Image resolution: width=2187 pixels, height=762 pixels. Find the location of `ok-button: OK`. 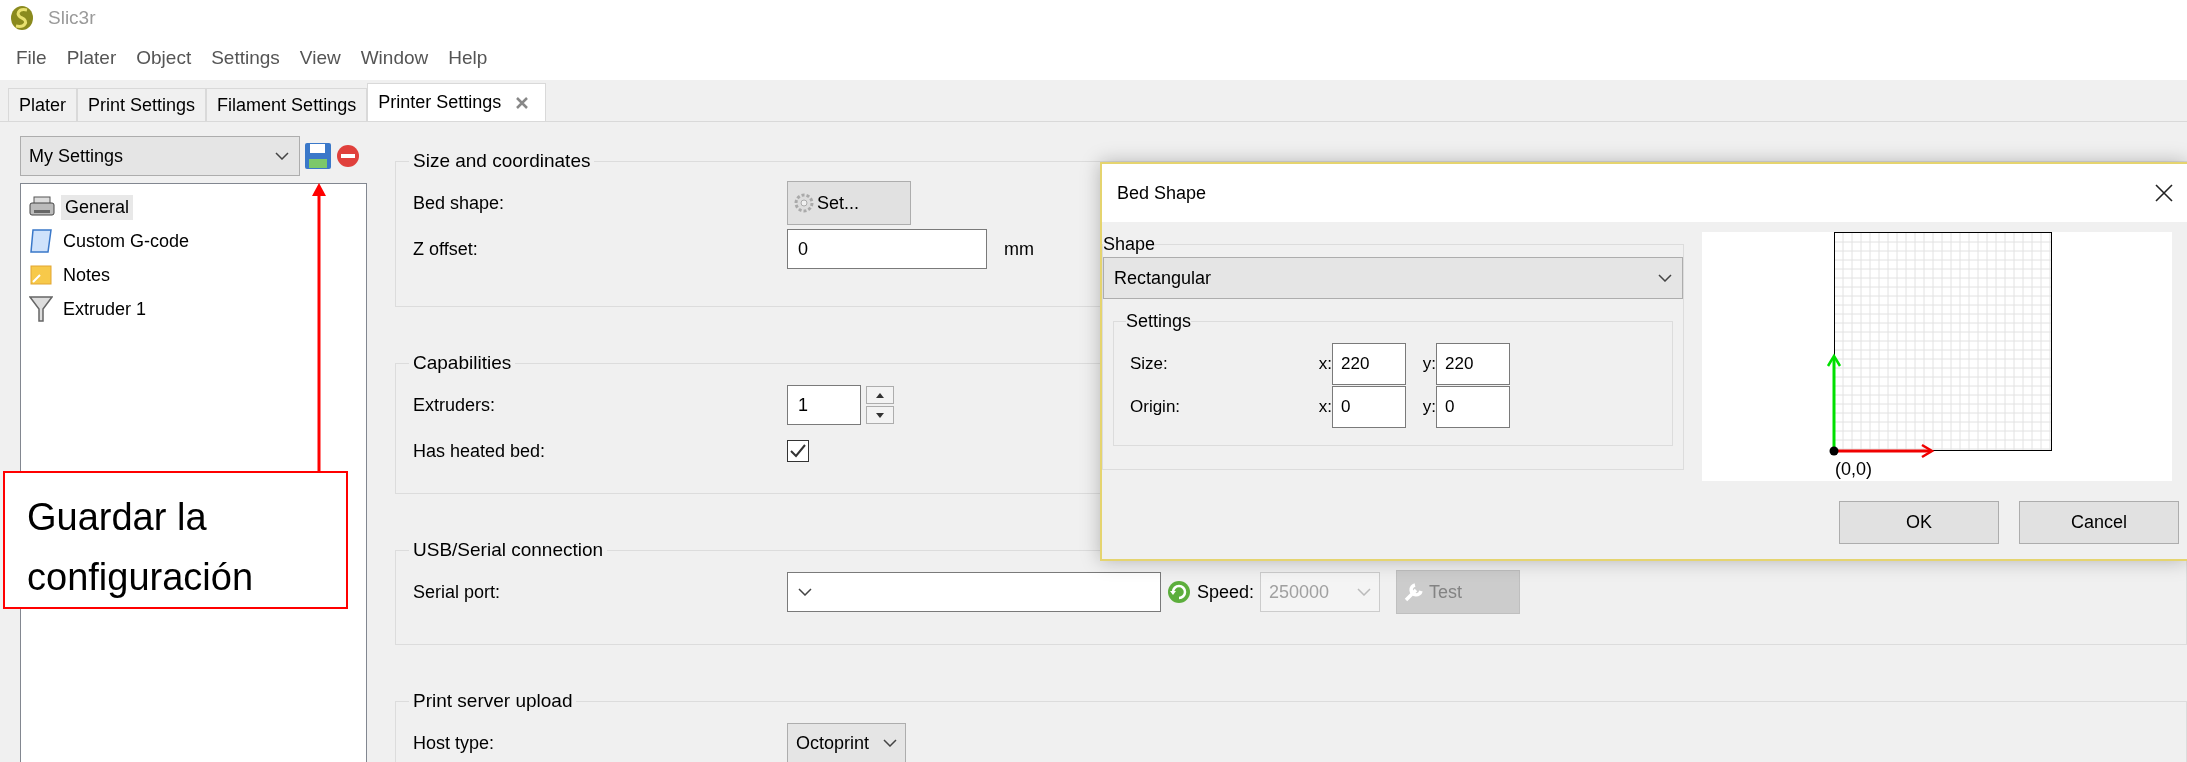

ok-button: OK is located at coordinates (1919, 522).